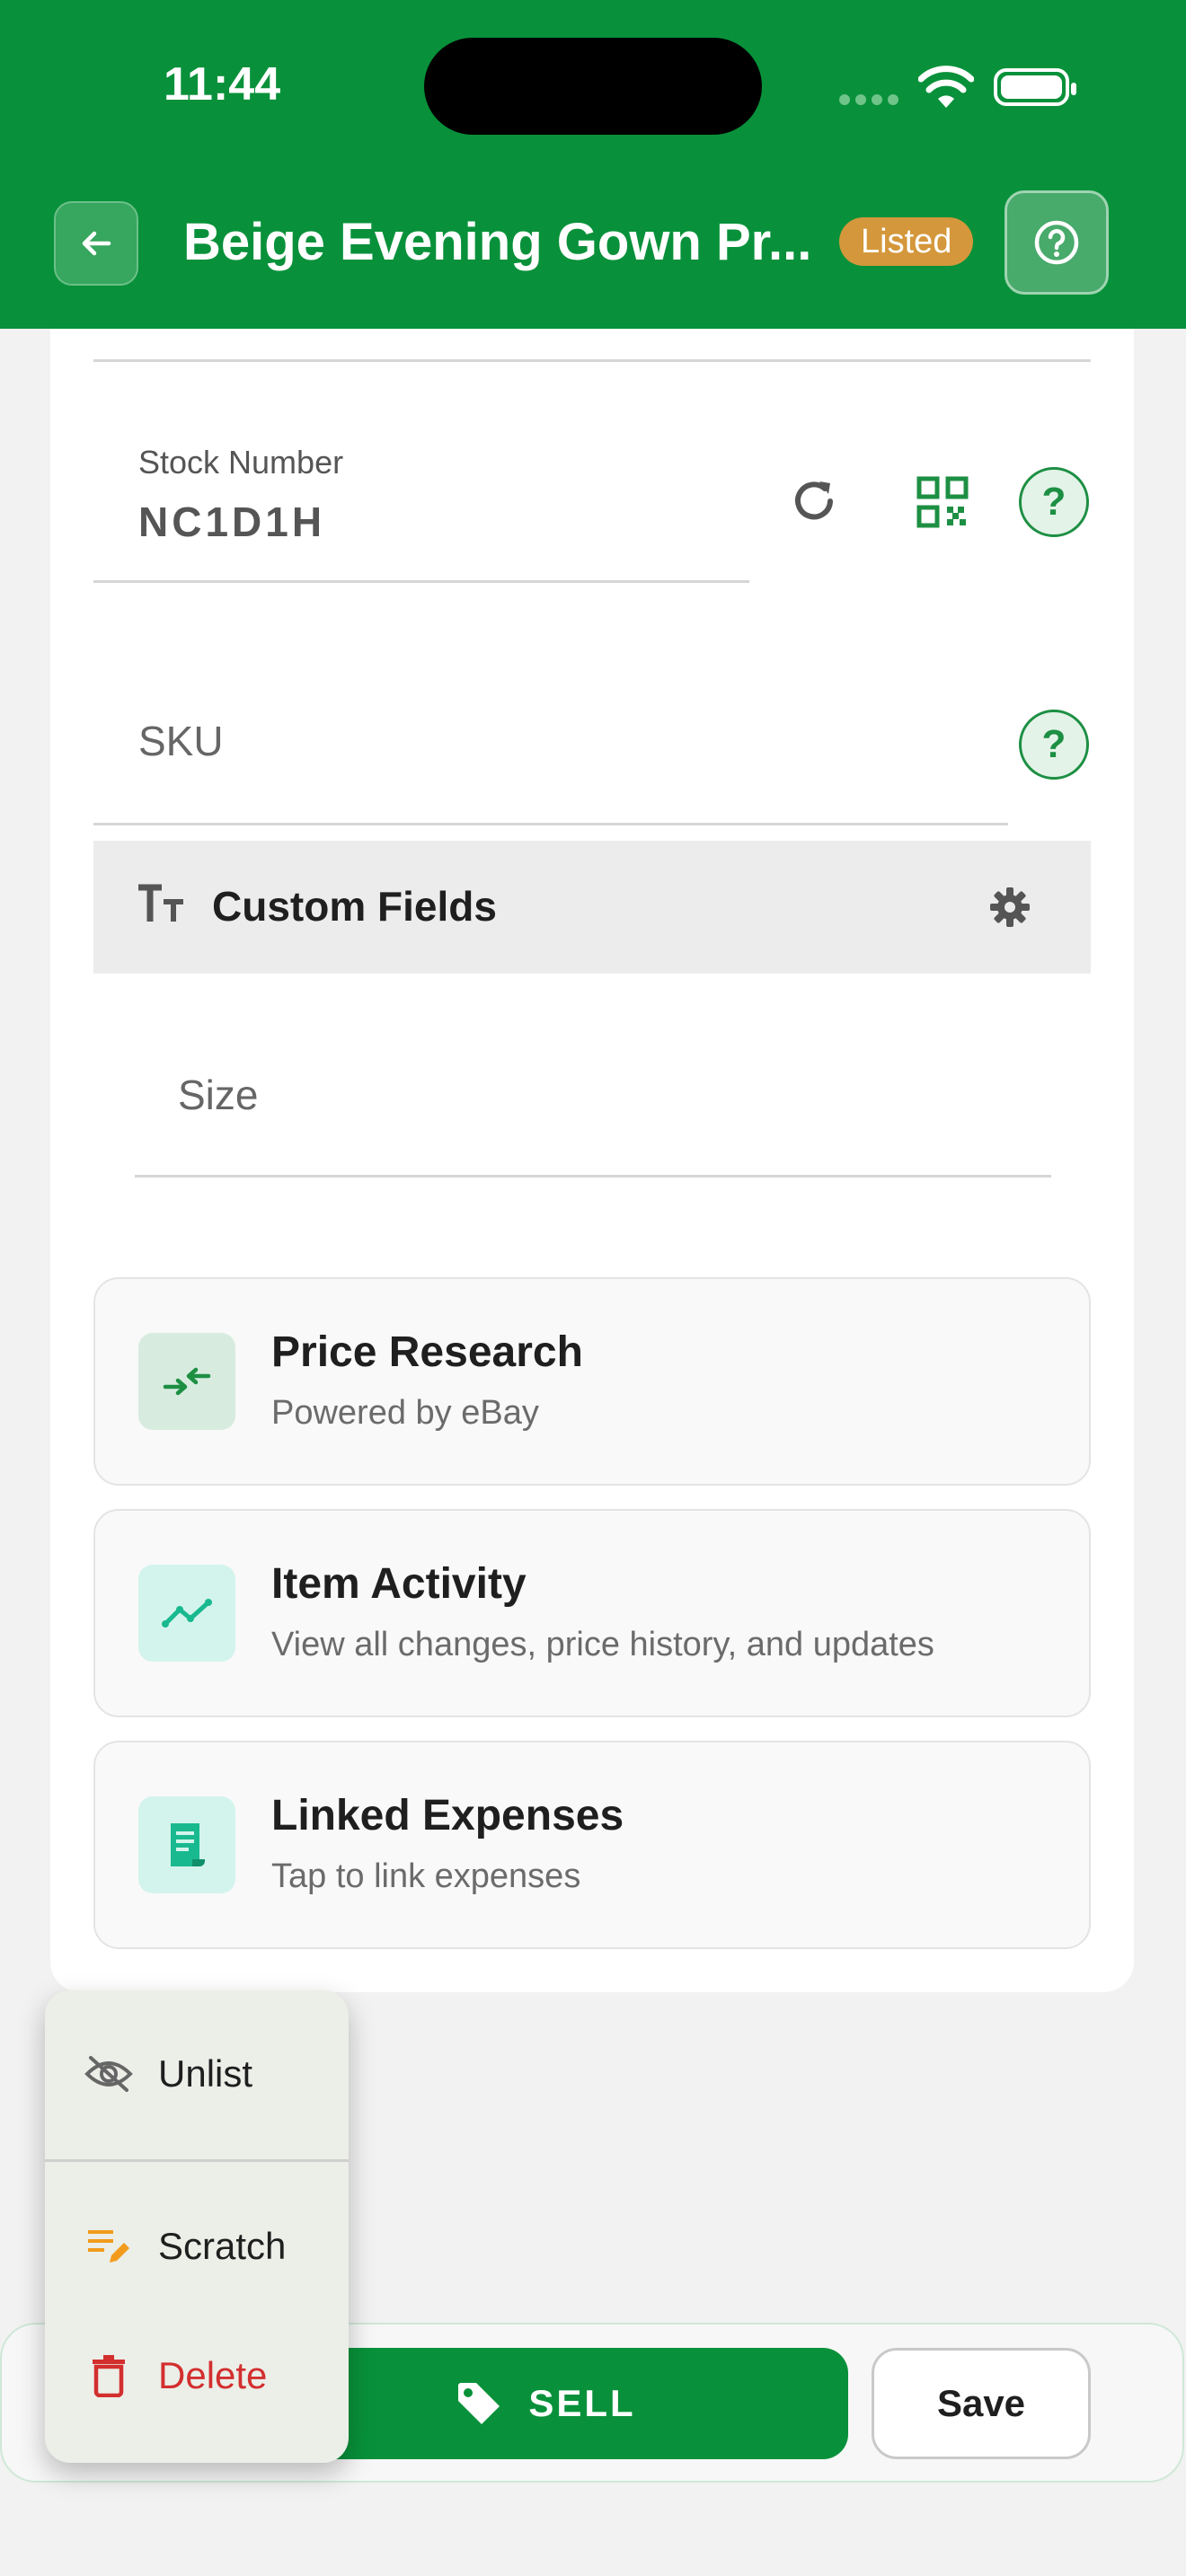  I want to click on menu-item-scratch: Scratch, so click(197, 2246).